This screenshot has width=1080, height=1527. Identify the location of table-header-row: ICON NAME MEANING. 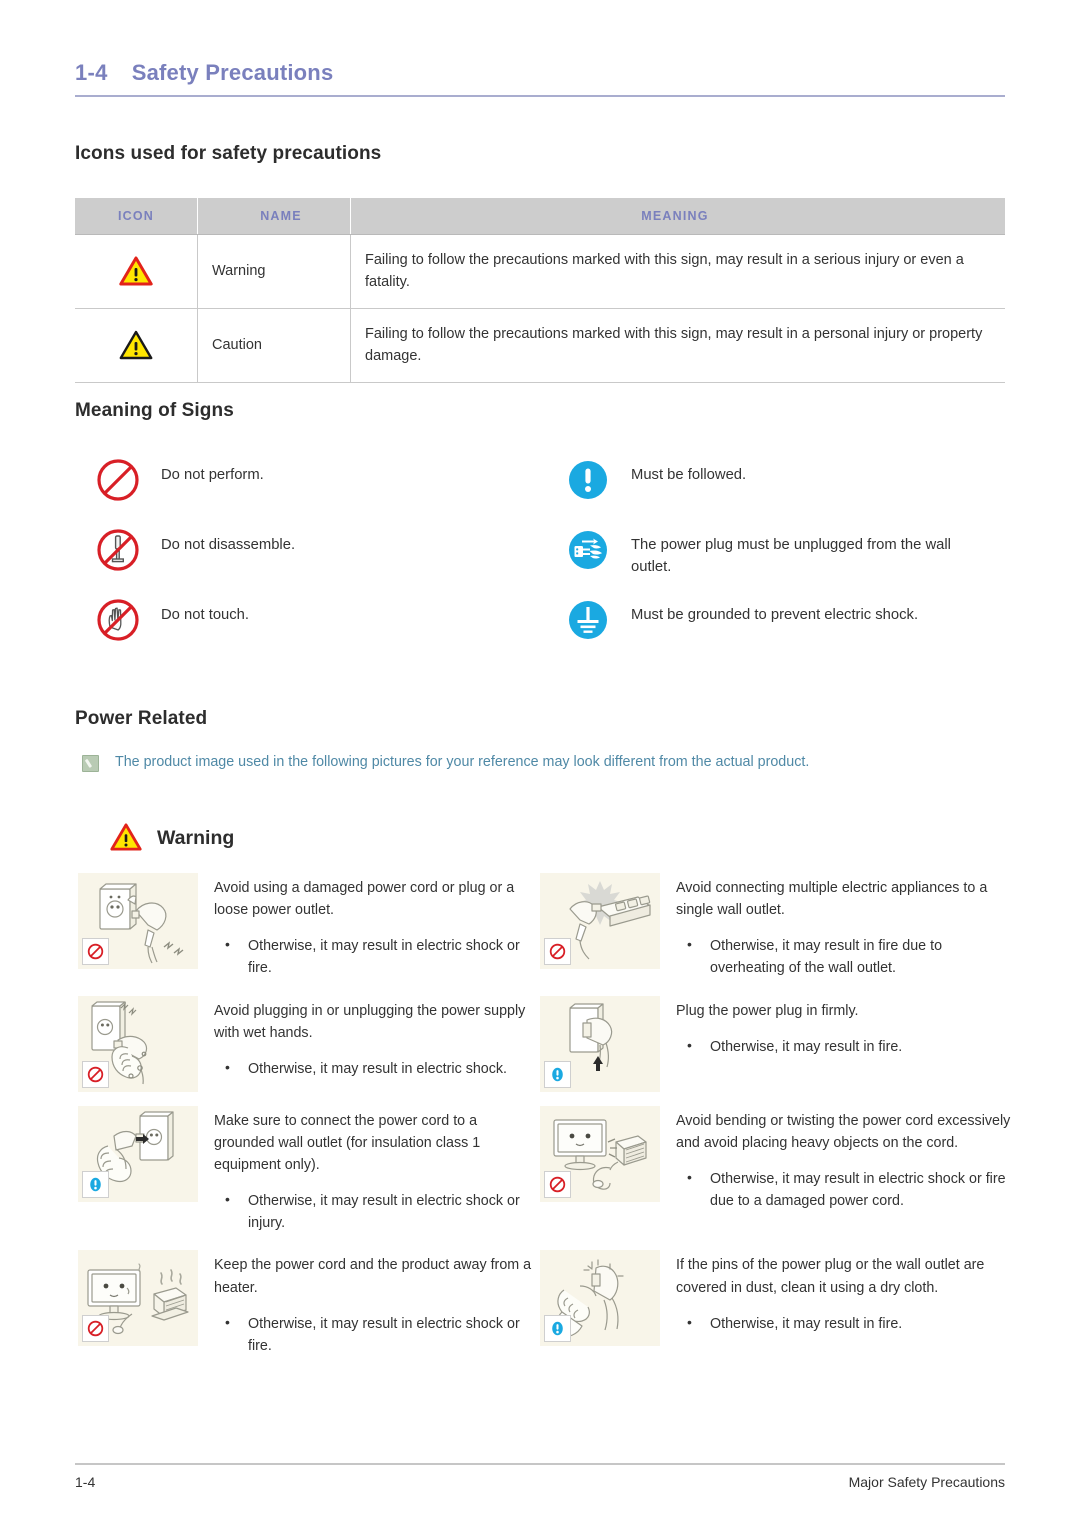
(540, 216).